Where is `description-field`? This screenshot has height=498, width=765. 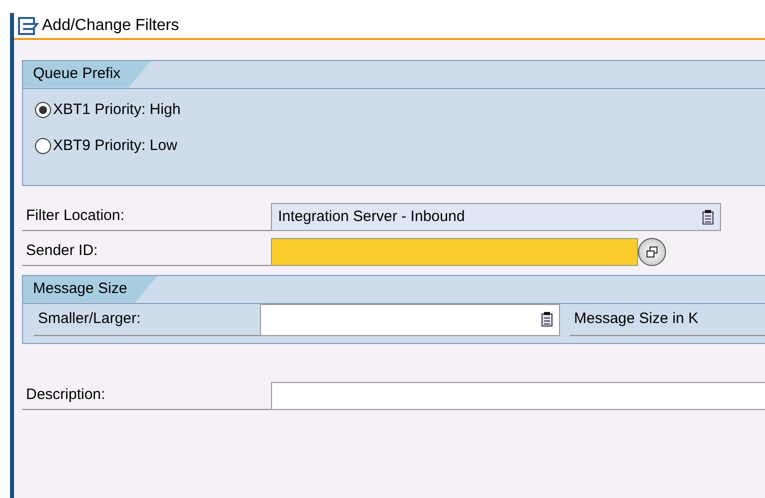
description-field is located at coordinates (518, 396).